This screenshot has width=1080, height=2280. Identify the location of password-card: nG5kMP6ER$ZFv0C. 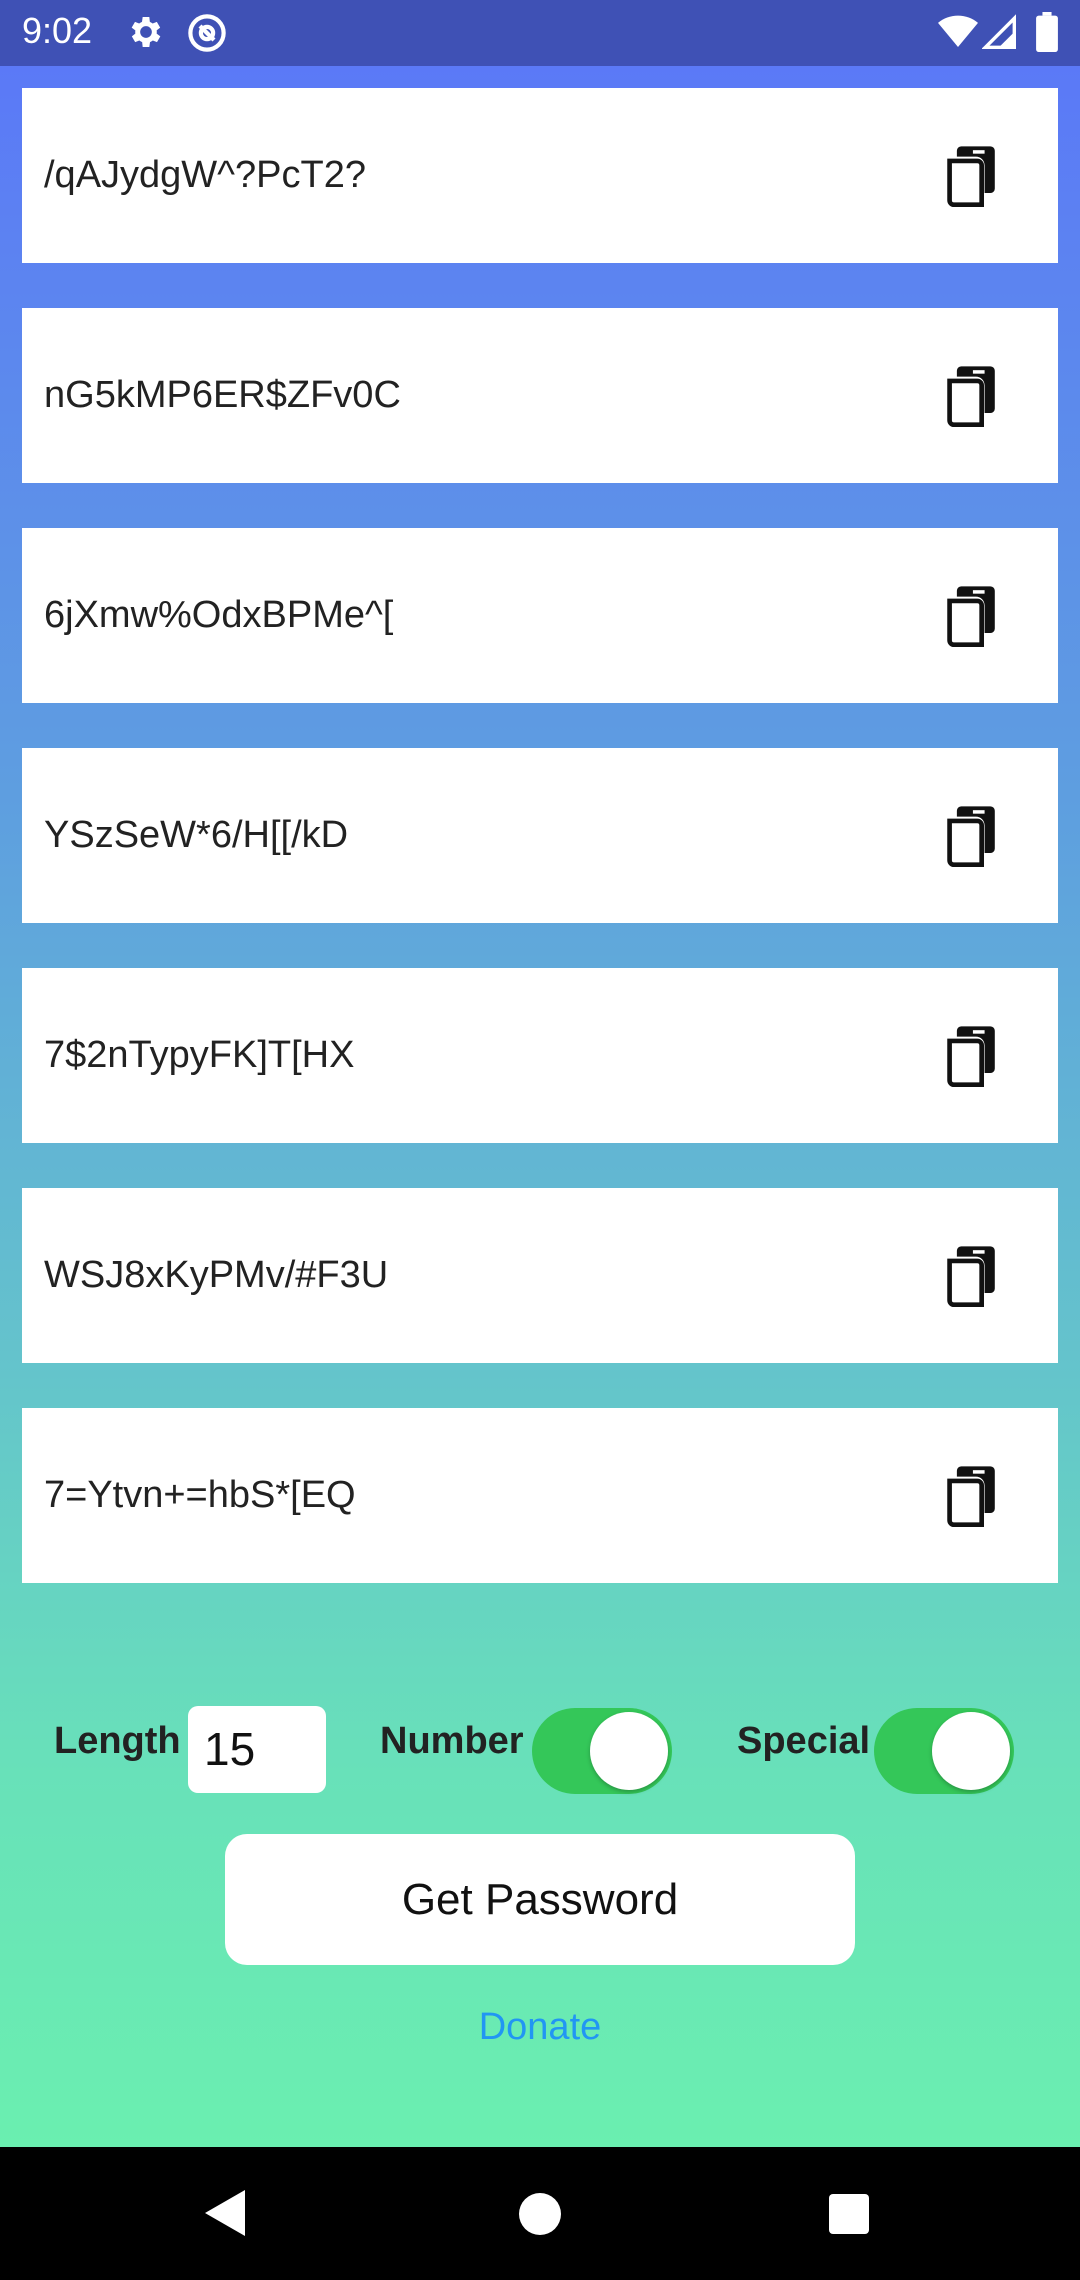
(540, 395).